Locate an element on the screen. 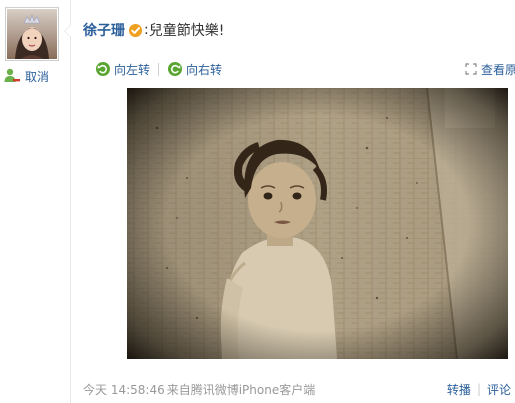 The width and height of the screenshot is (515, 403). post-footer: 今天 14:58:46 来自腾讯微博iPhone客户端 转播 | 评论 is located at coordinates (297, 389).